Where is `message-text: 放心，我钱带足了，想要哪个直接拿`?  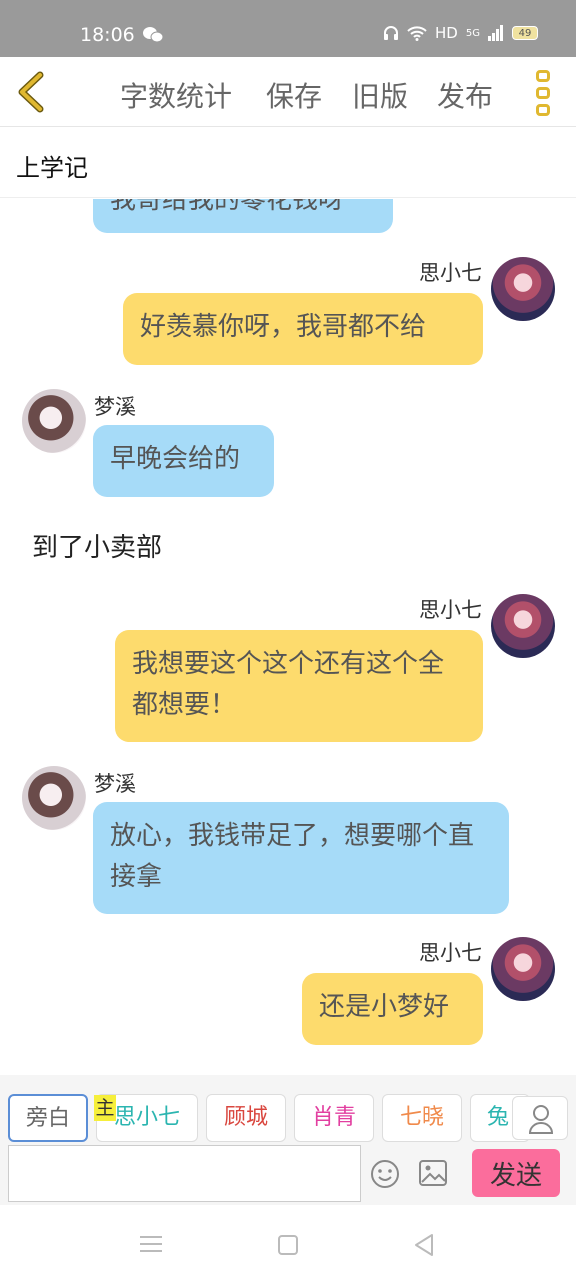 message-text: 放心，我钱带足了，想要哪个直接拿 is located at coordinates (292, 856).